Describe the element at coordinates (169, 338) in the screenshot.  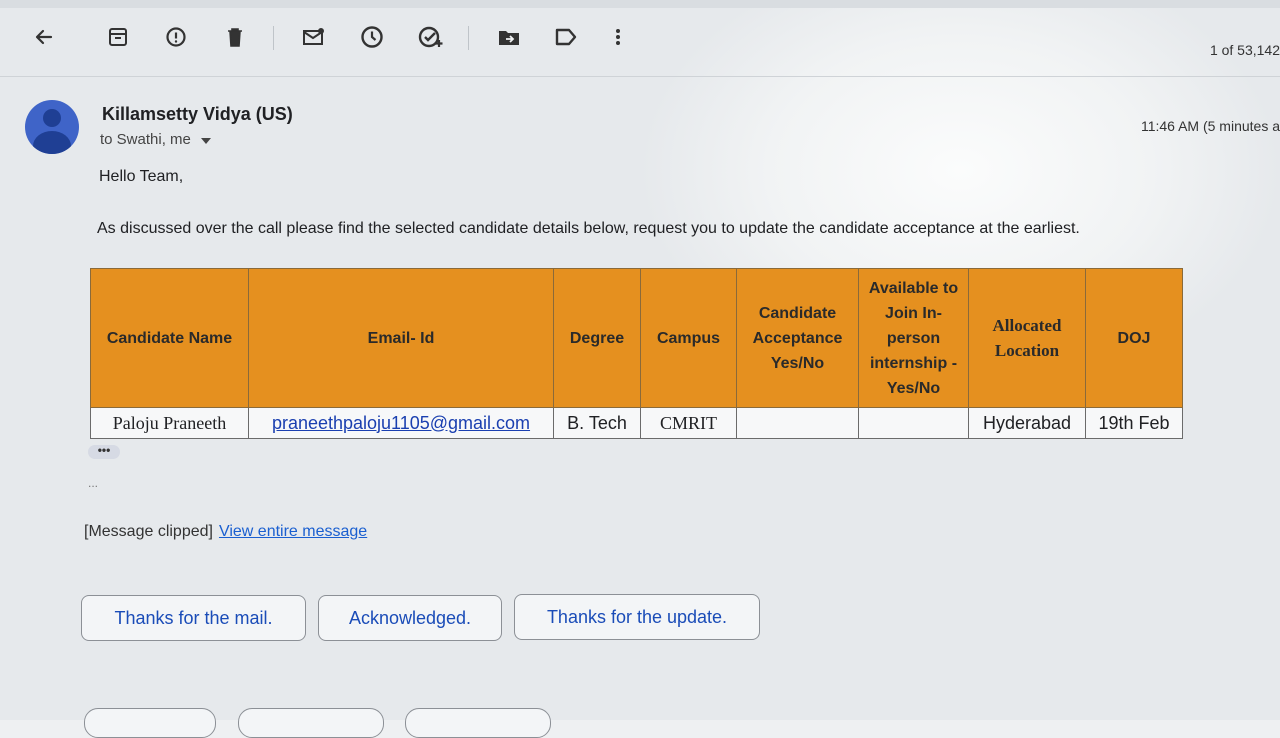
I see `header-candidate-name: Candidate Name` at that location.